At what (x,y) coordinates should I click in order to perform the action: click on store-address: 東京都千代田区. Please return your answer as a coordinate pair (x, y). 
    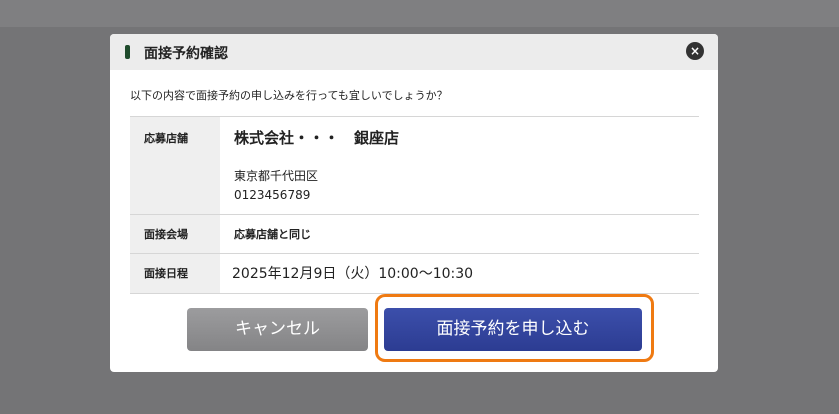
    Looking at the image, I should click on (276, 176).